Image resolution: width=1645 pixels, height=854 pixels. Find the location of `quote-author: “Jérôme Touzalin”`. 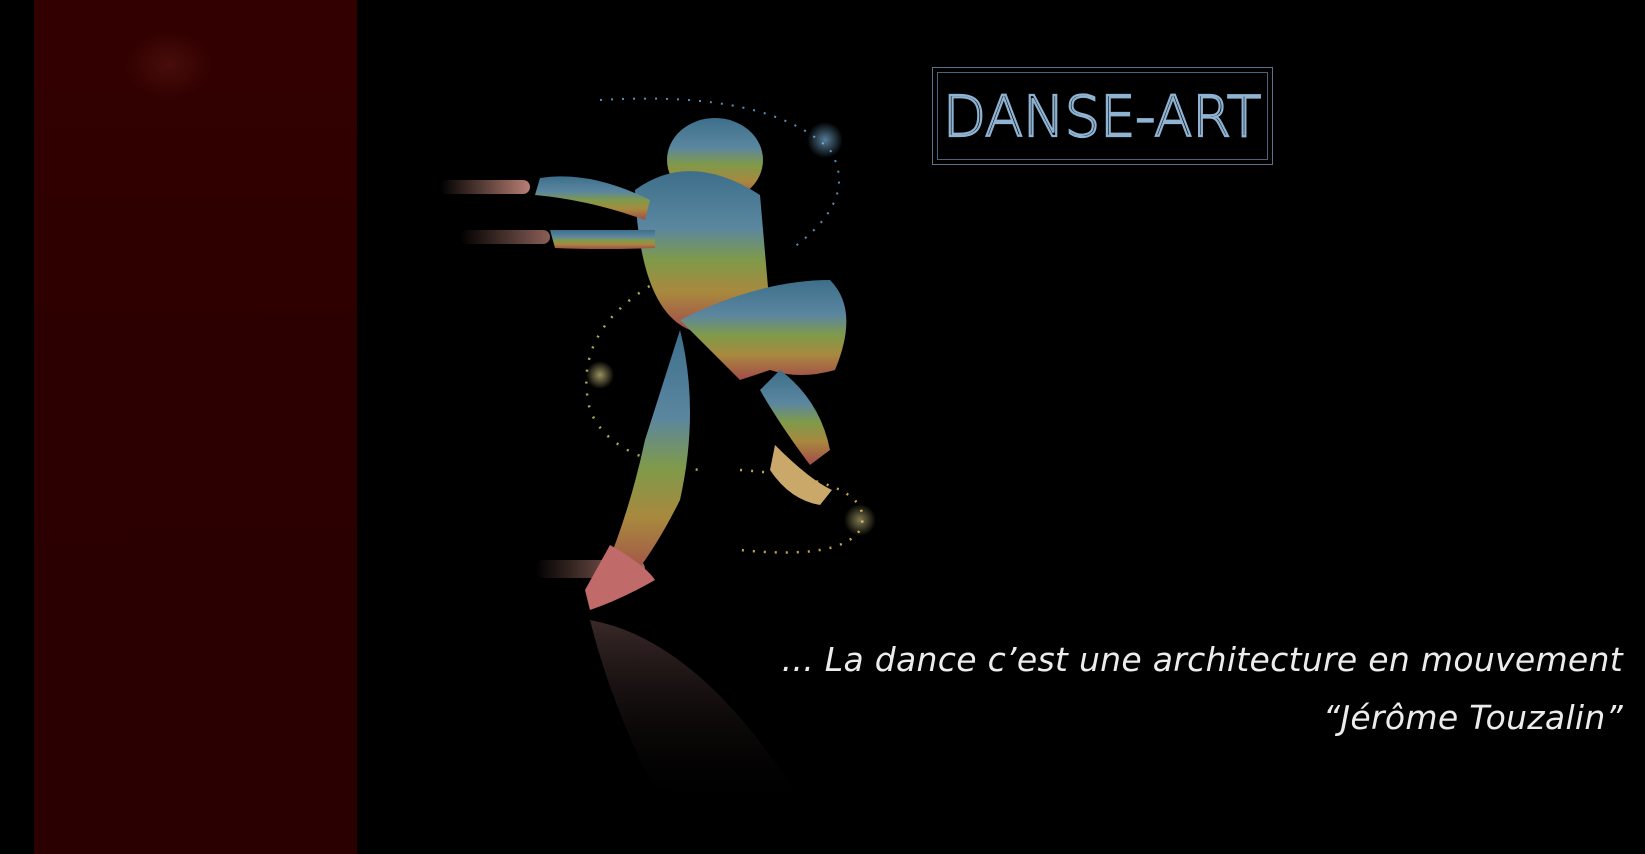

quote-author: “Jérôme Touzalin” is located at coordinates (1472, 717).